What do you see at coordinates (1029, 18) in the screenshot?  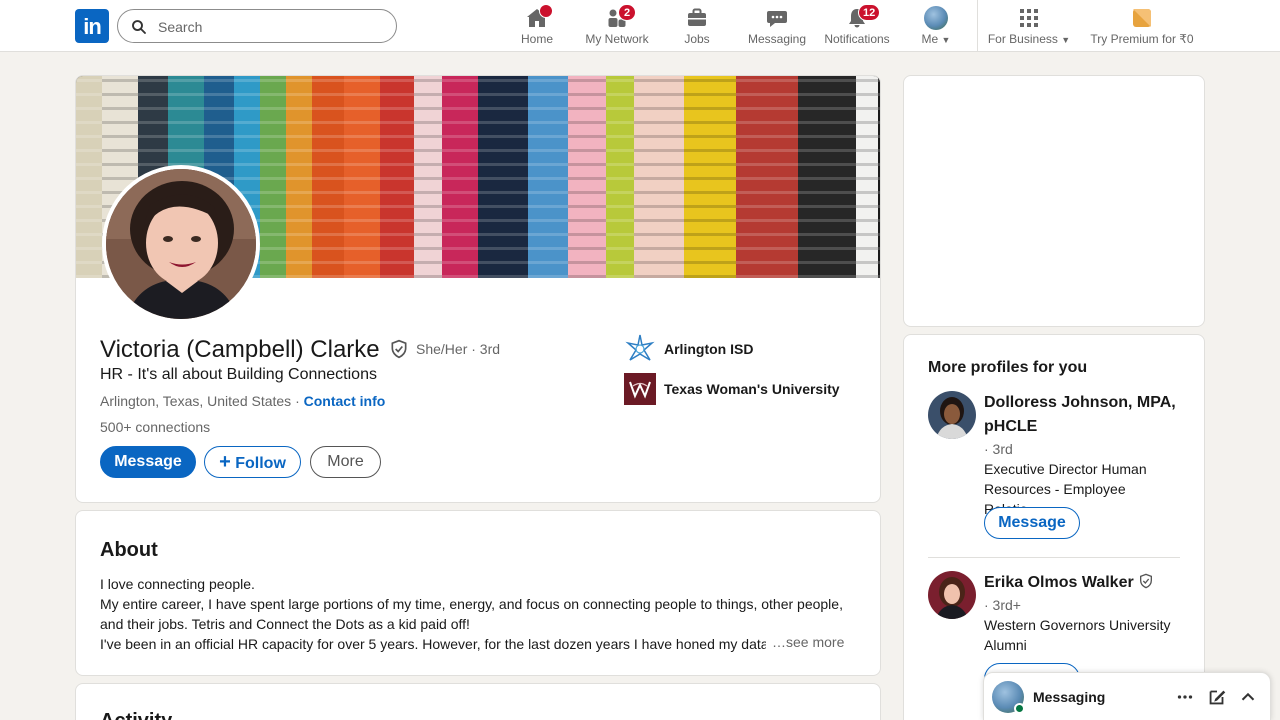 I see `grid-icon` at bounding box center [1029, 18].